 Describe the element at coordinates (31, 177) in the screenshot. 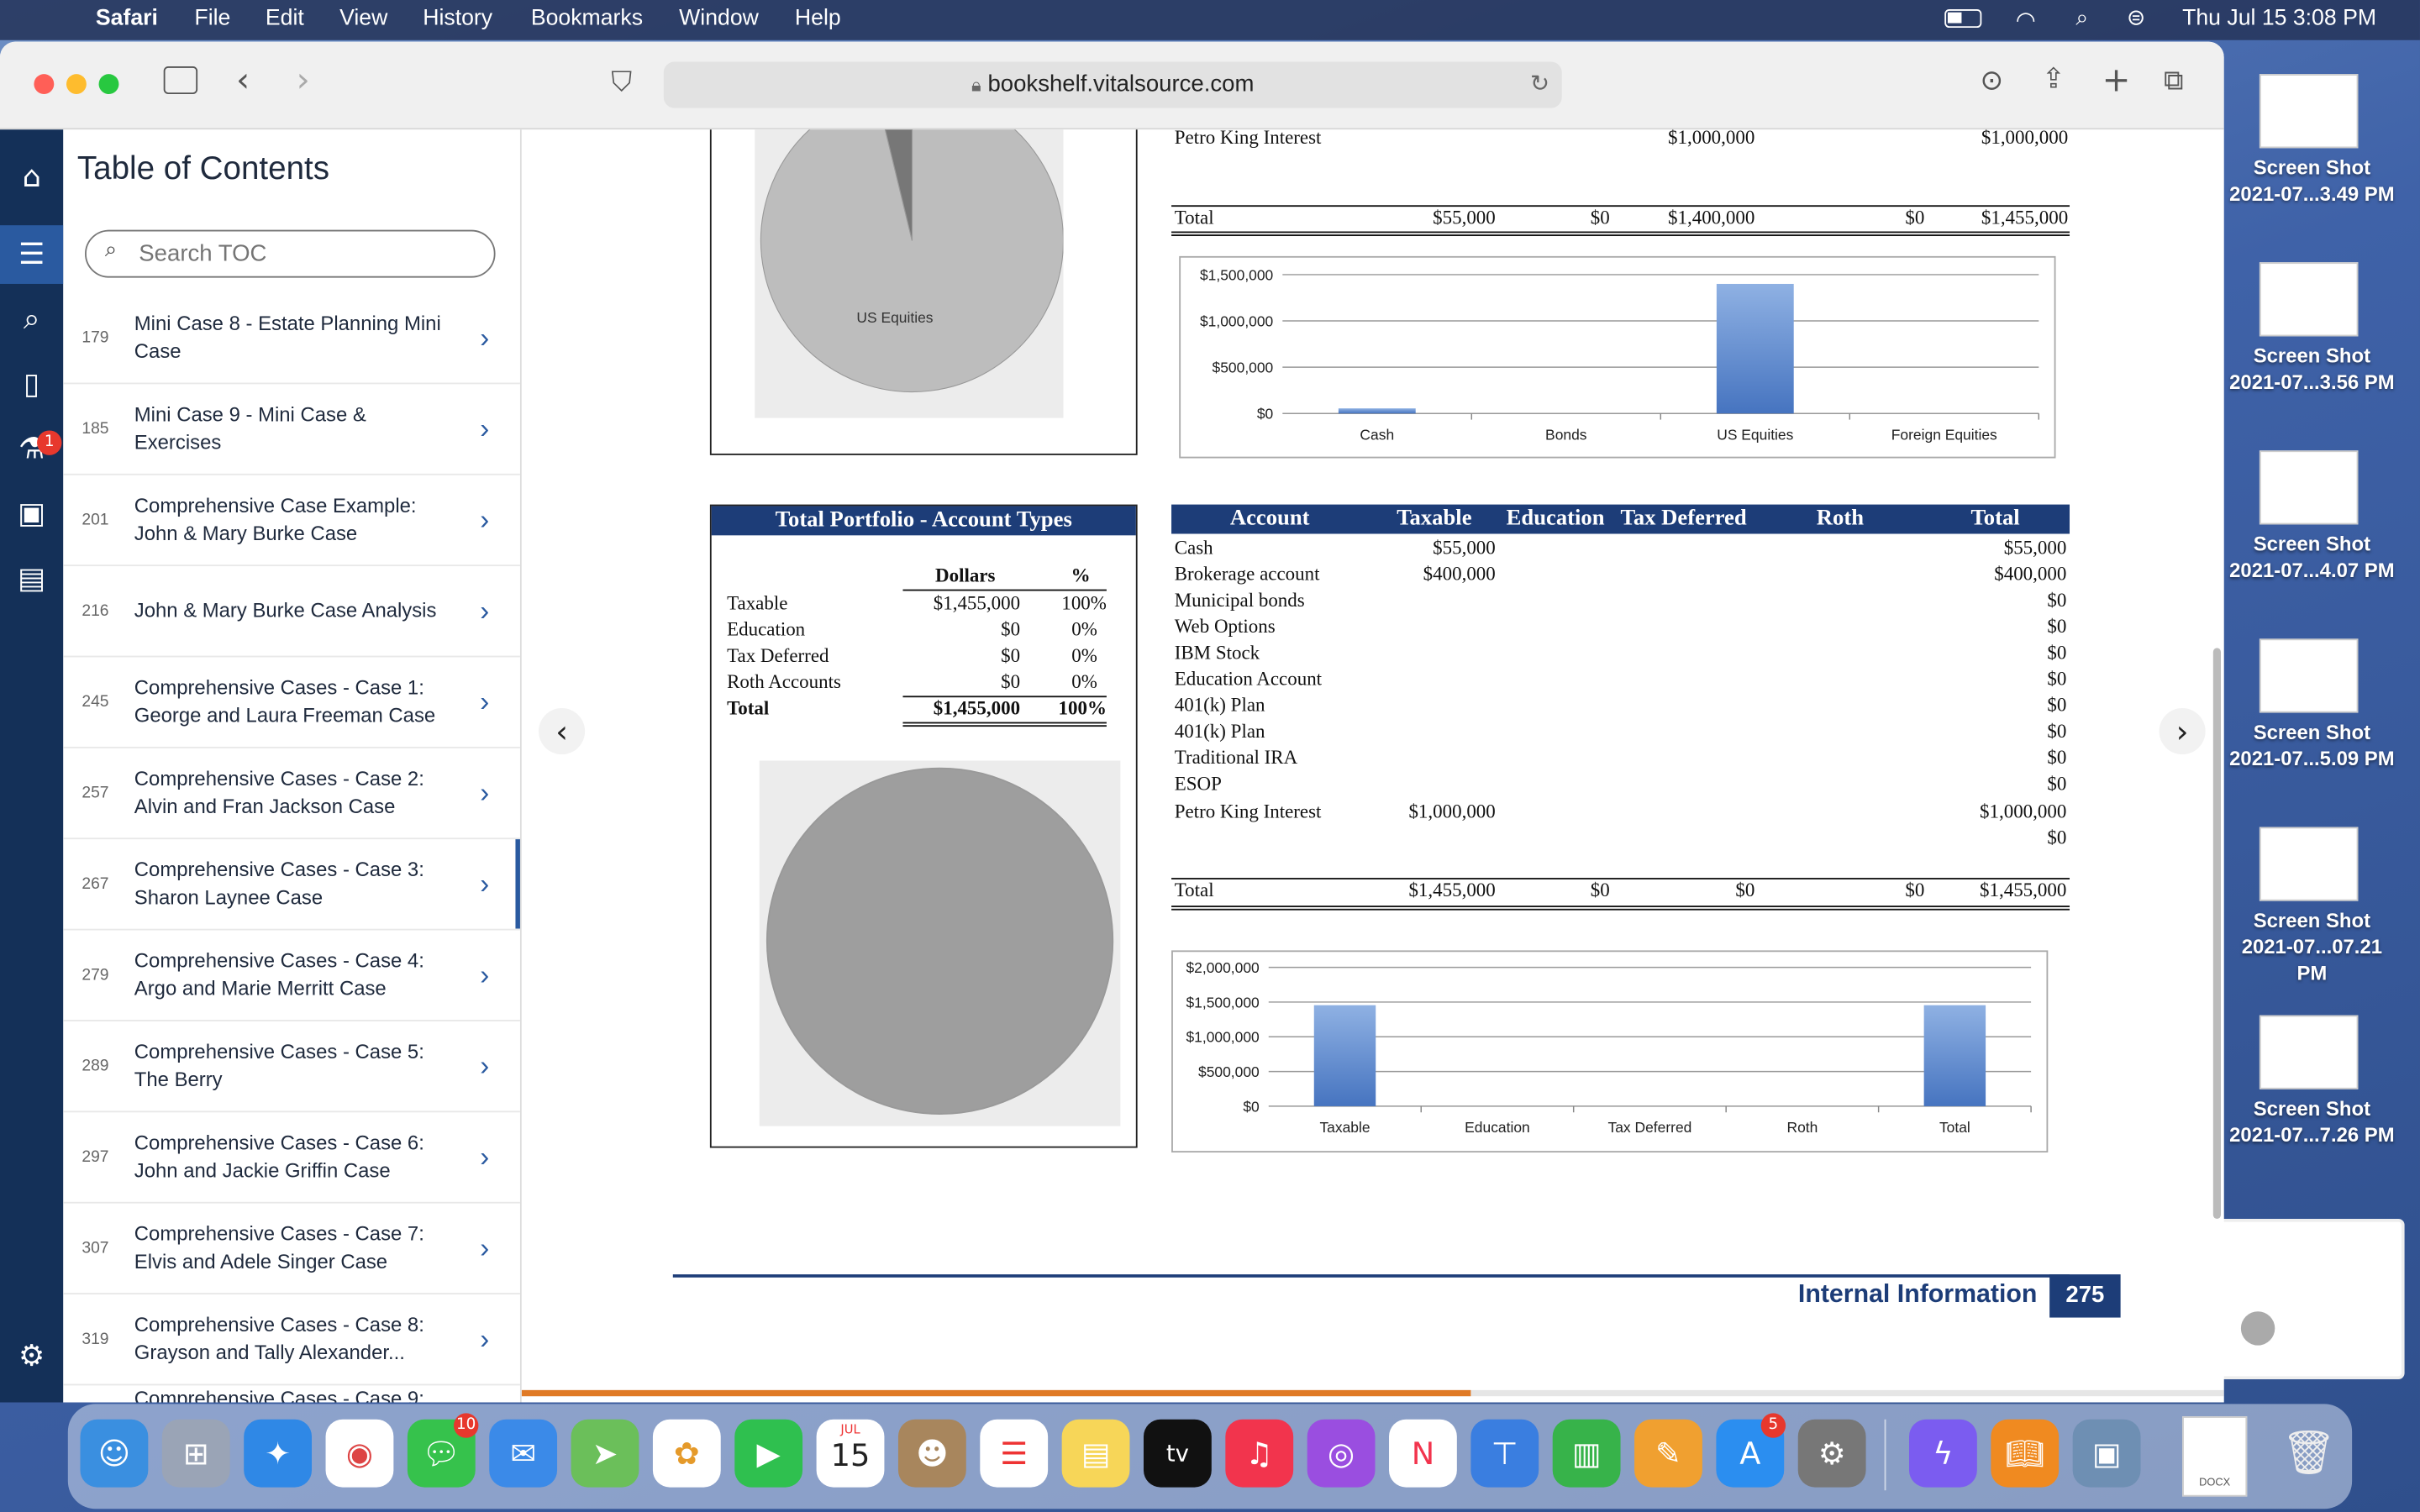

I see `home-icon: ⌂` at that location.